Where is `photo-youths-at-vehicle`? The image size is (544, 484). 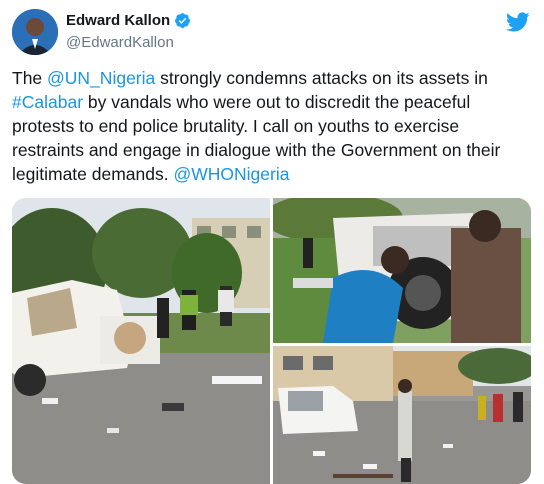
photo-youths-at-vehicle is located at coordinates (402, 270).